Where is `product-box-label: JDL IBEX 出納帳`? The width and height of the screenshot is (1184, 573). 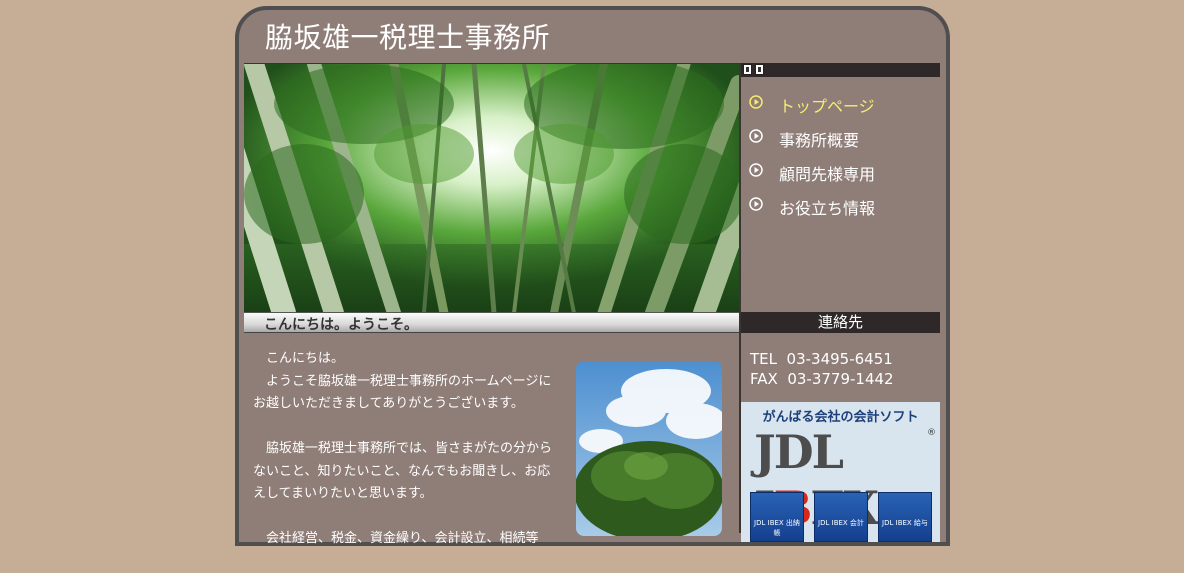
product-box-label: JDL IBEX 出納帳 is located at coordinates (777, 528).